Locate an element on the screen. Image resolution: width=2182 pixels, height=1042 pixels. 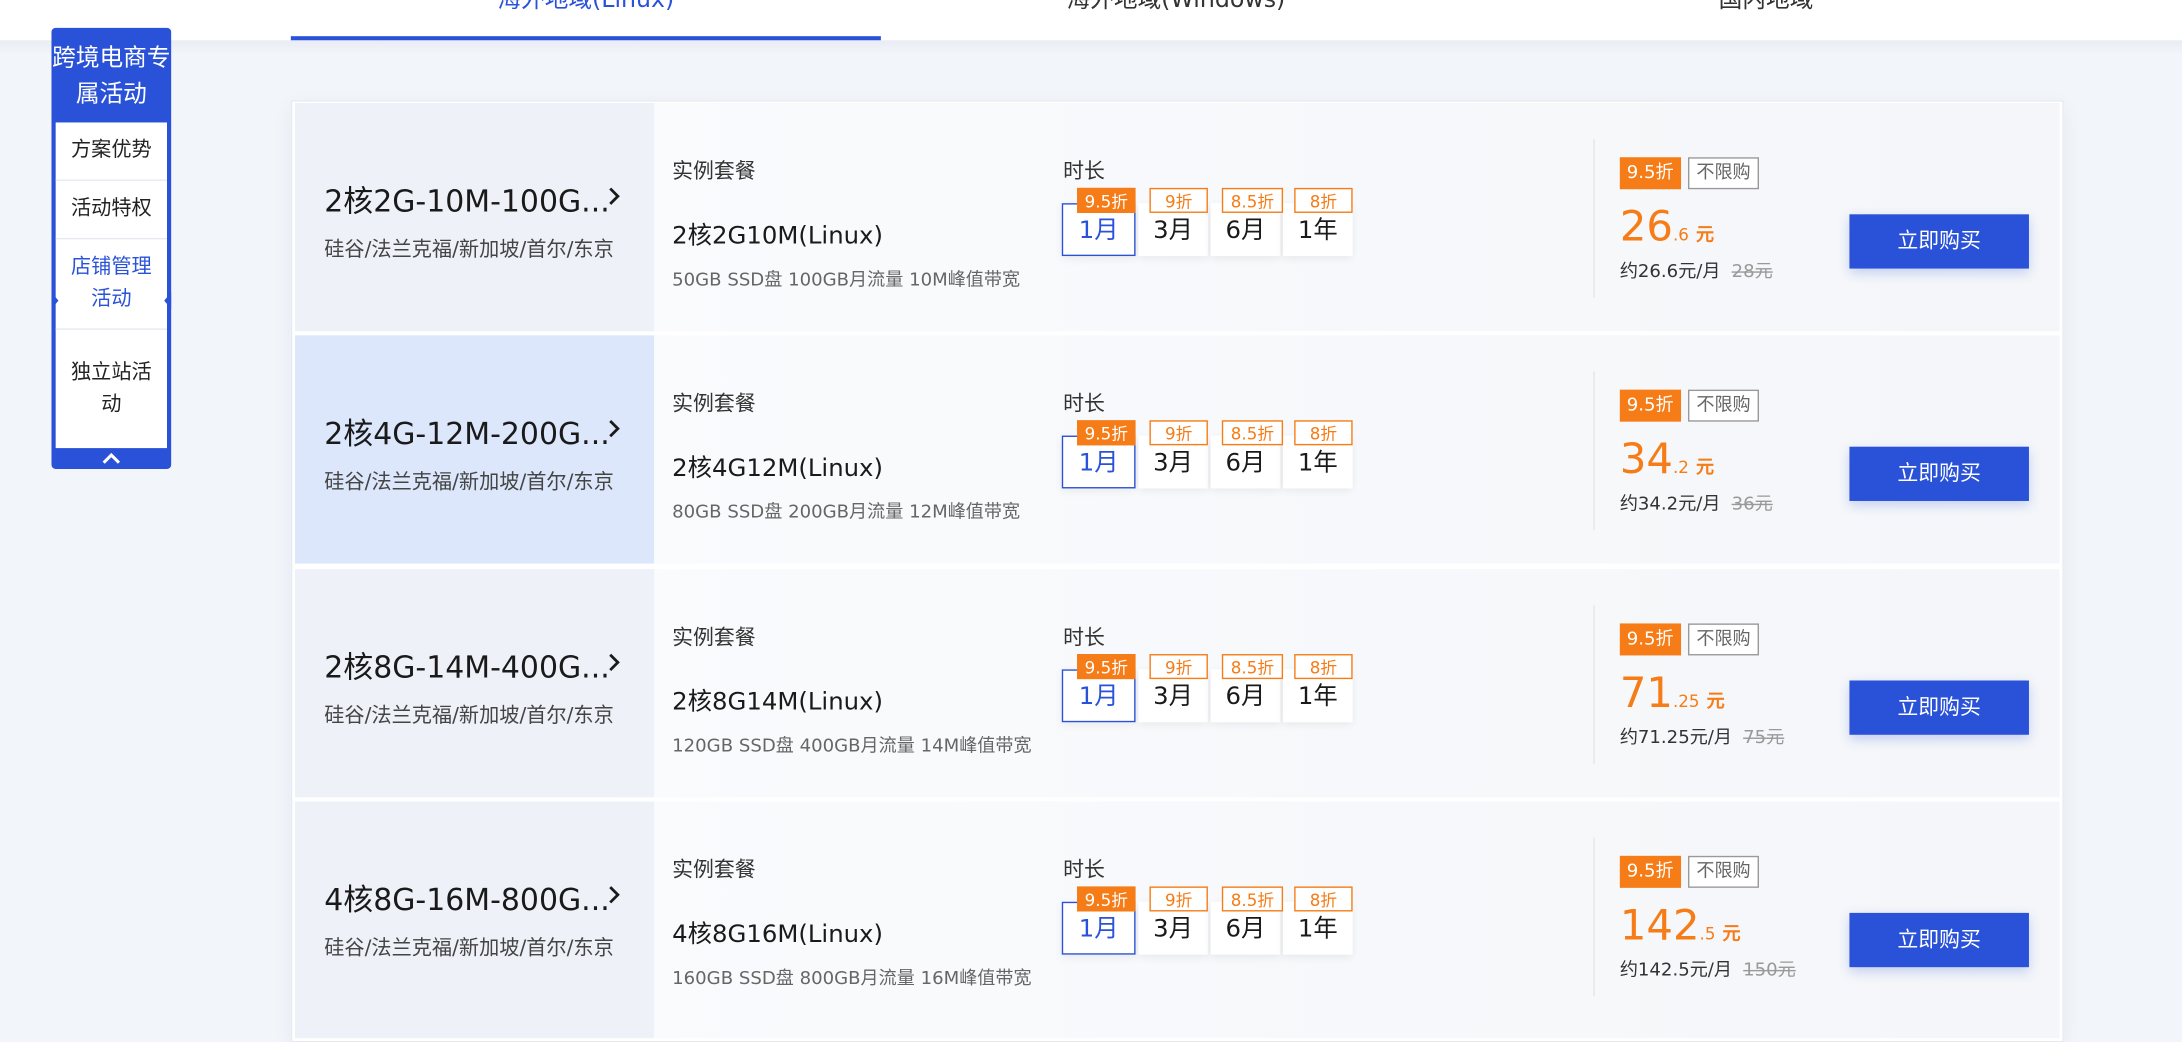
monthly-price: 约71.25元/月 75元 is located at coordinates (1702, 735).